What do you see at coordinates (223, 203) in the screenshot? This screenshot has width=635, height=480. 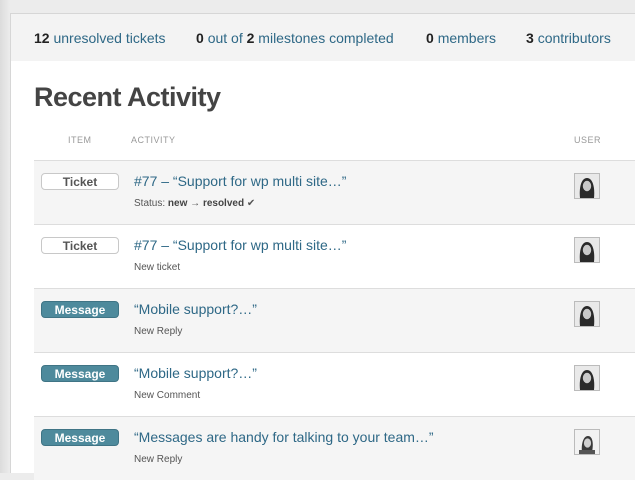 I see `status-to: resolved` at bounding box center [223, 203].